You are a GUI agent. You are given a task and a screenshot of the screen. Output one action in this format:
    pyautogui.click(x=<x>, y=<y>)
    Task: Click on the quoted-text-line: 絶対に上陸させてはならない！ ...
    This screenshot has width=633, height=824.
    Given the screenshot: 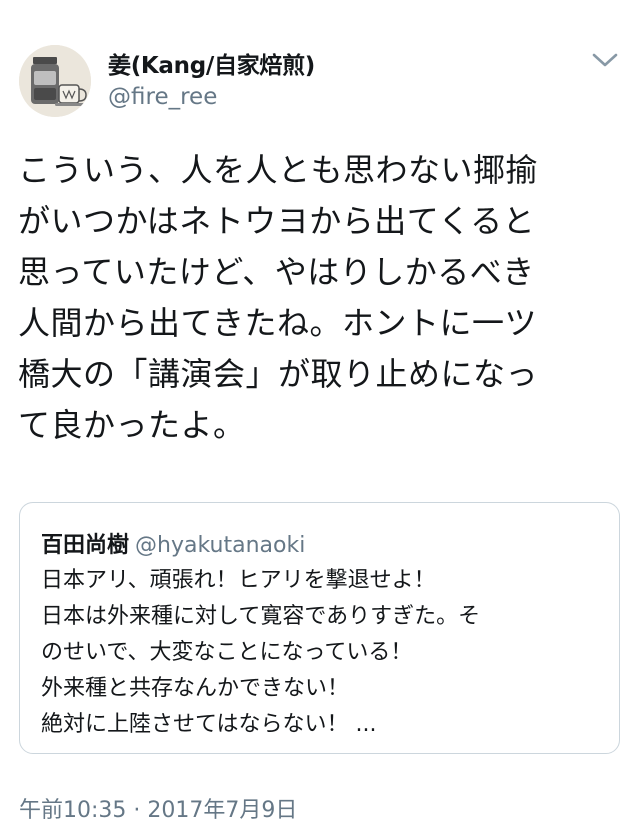 What is the action you would take?
    pyautogui.click(x=209, y=724)
    